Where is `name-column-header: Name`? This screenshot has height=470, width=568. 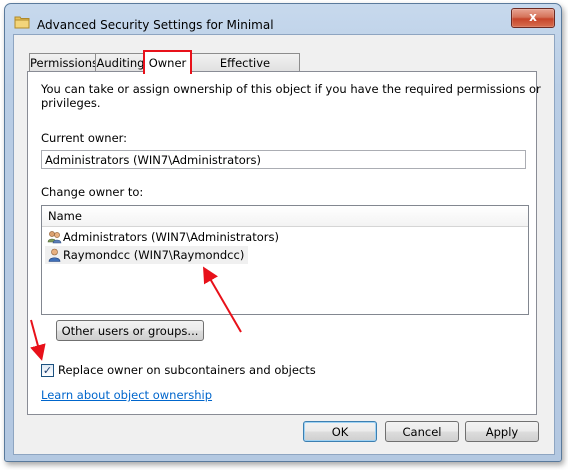 name-column-header: Name is located at coordinates (65, 216).